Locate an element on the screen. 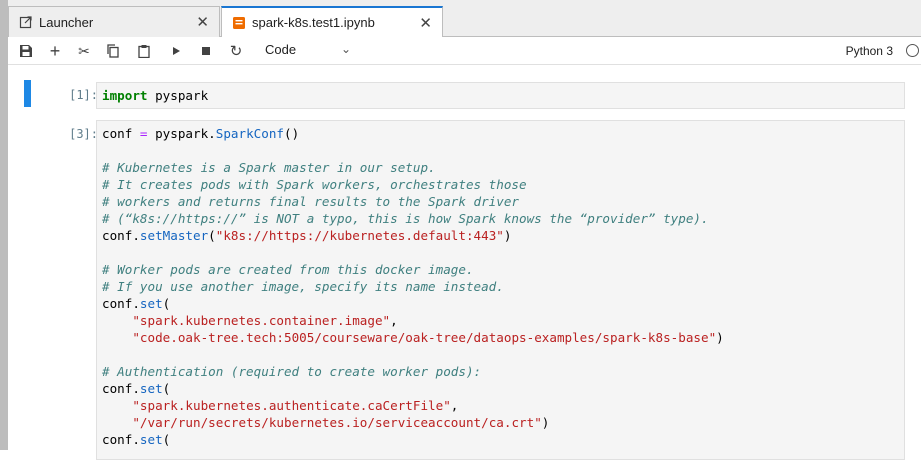  cell-type-select: Code is located at coordinates (280, 49).